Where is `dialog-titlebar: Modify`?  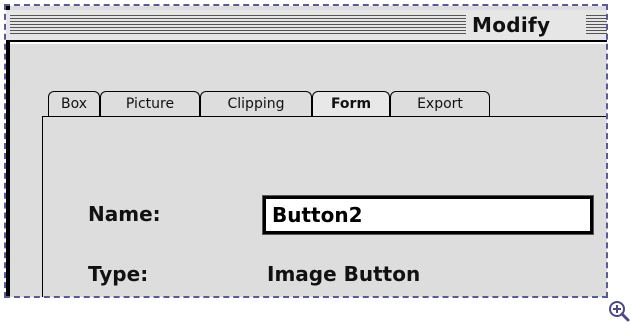
dialog-titlebar: Modify is located at coordinates (306, 26).